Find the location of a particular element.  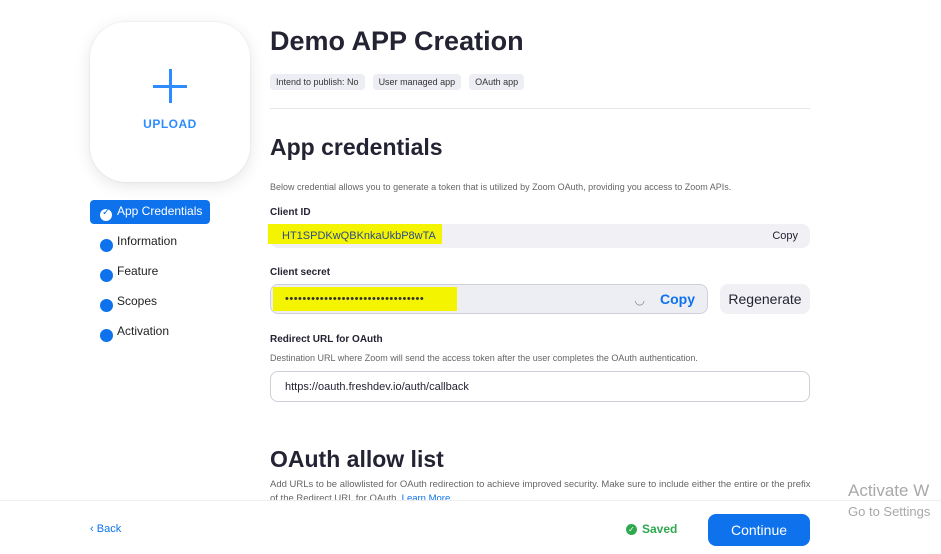

saved-status: ✓ Saved is located at coordinates (651, 529).